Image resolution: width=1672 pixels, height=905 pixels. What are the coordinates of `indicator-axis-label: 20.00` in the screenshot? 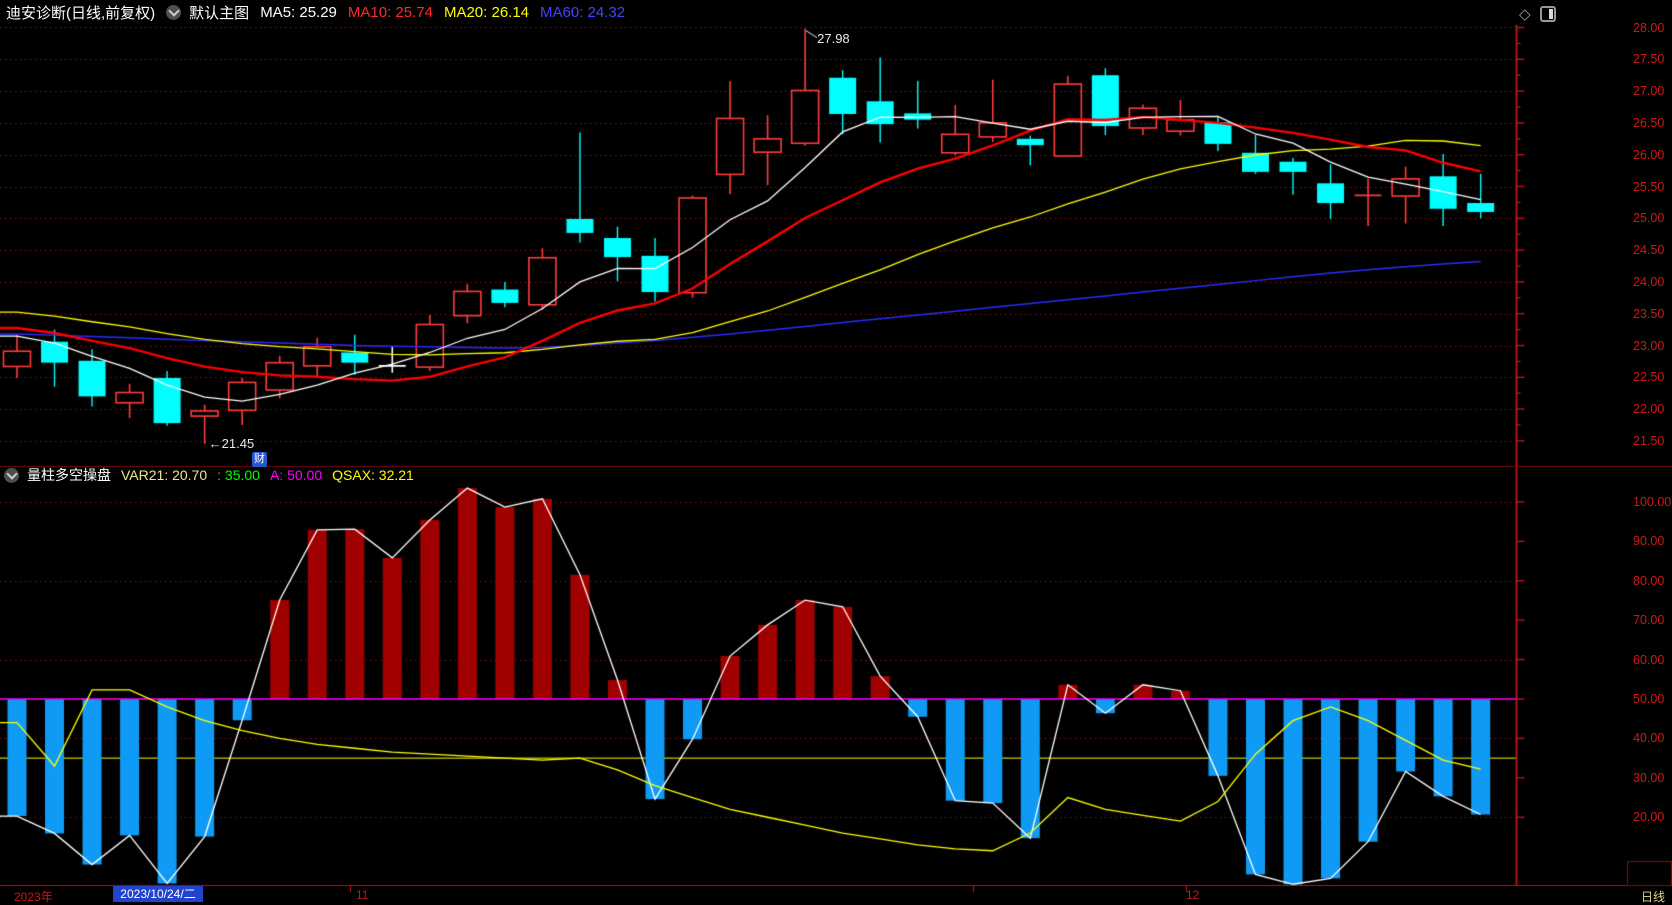 It's located at (1649, 817).